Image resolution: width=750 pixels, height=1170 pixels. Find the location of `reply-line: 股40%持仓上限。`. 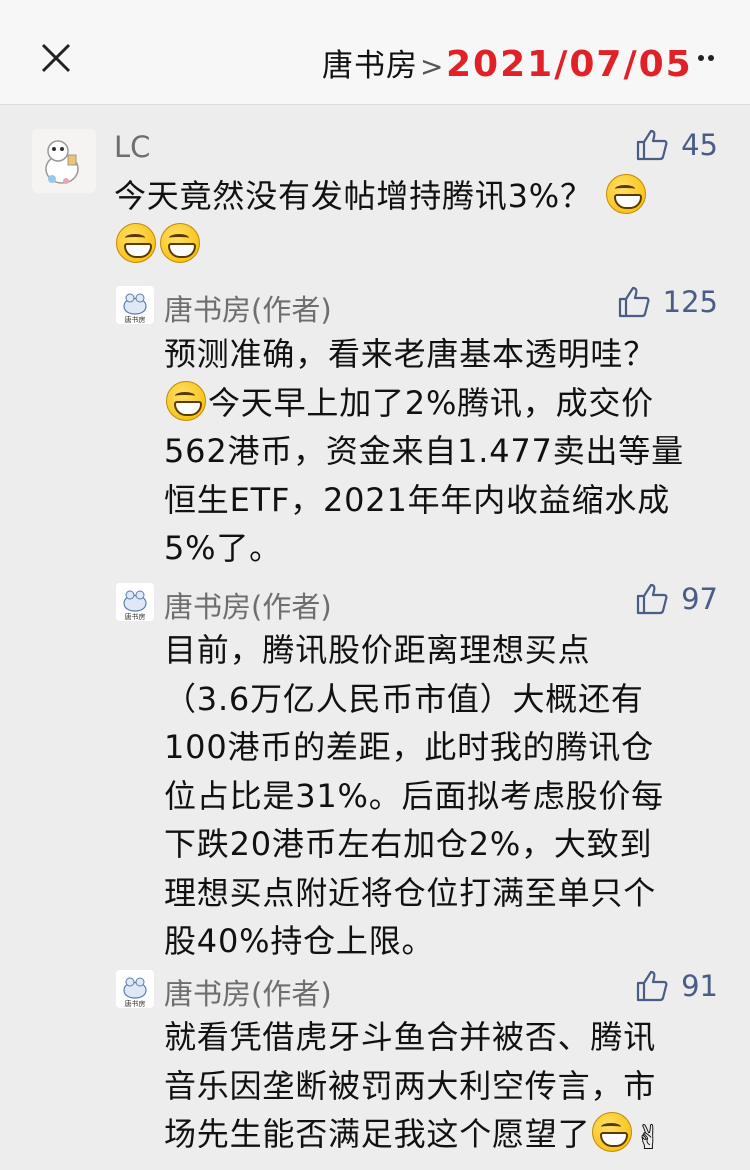

reply-line: 股40%持仓上限。 is located at coordinates (299, 941).